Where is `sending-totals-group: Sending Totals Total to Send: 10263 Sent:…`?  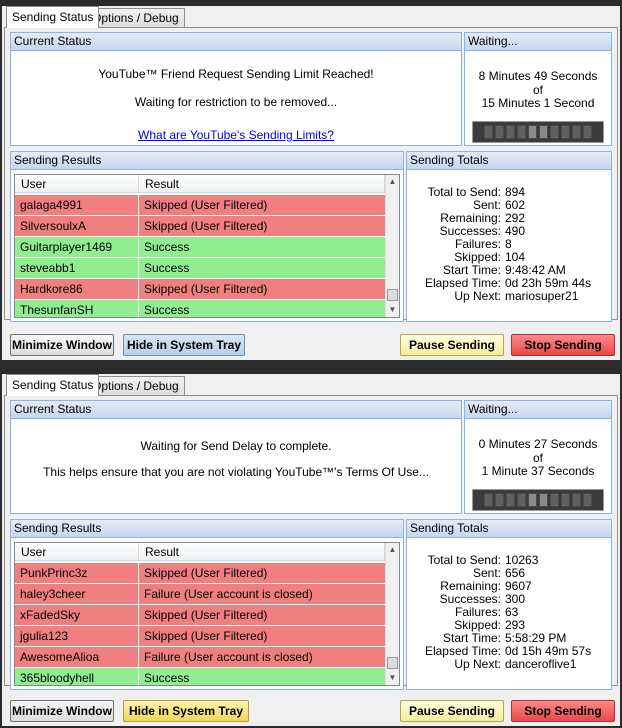 sending-totals-group: Sending Totals Total to Send: 10263 Sent:… is located at coordinates (509, 604).